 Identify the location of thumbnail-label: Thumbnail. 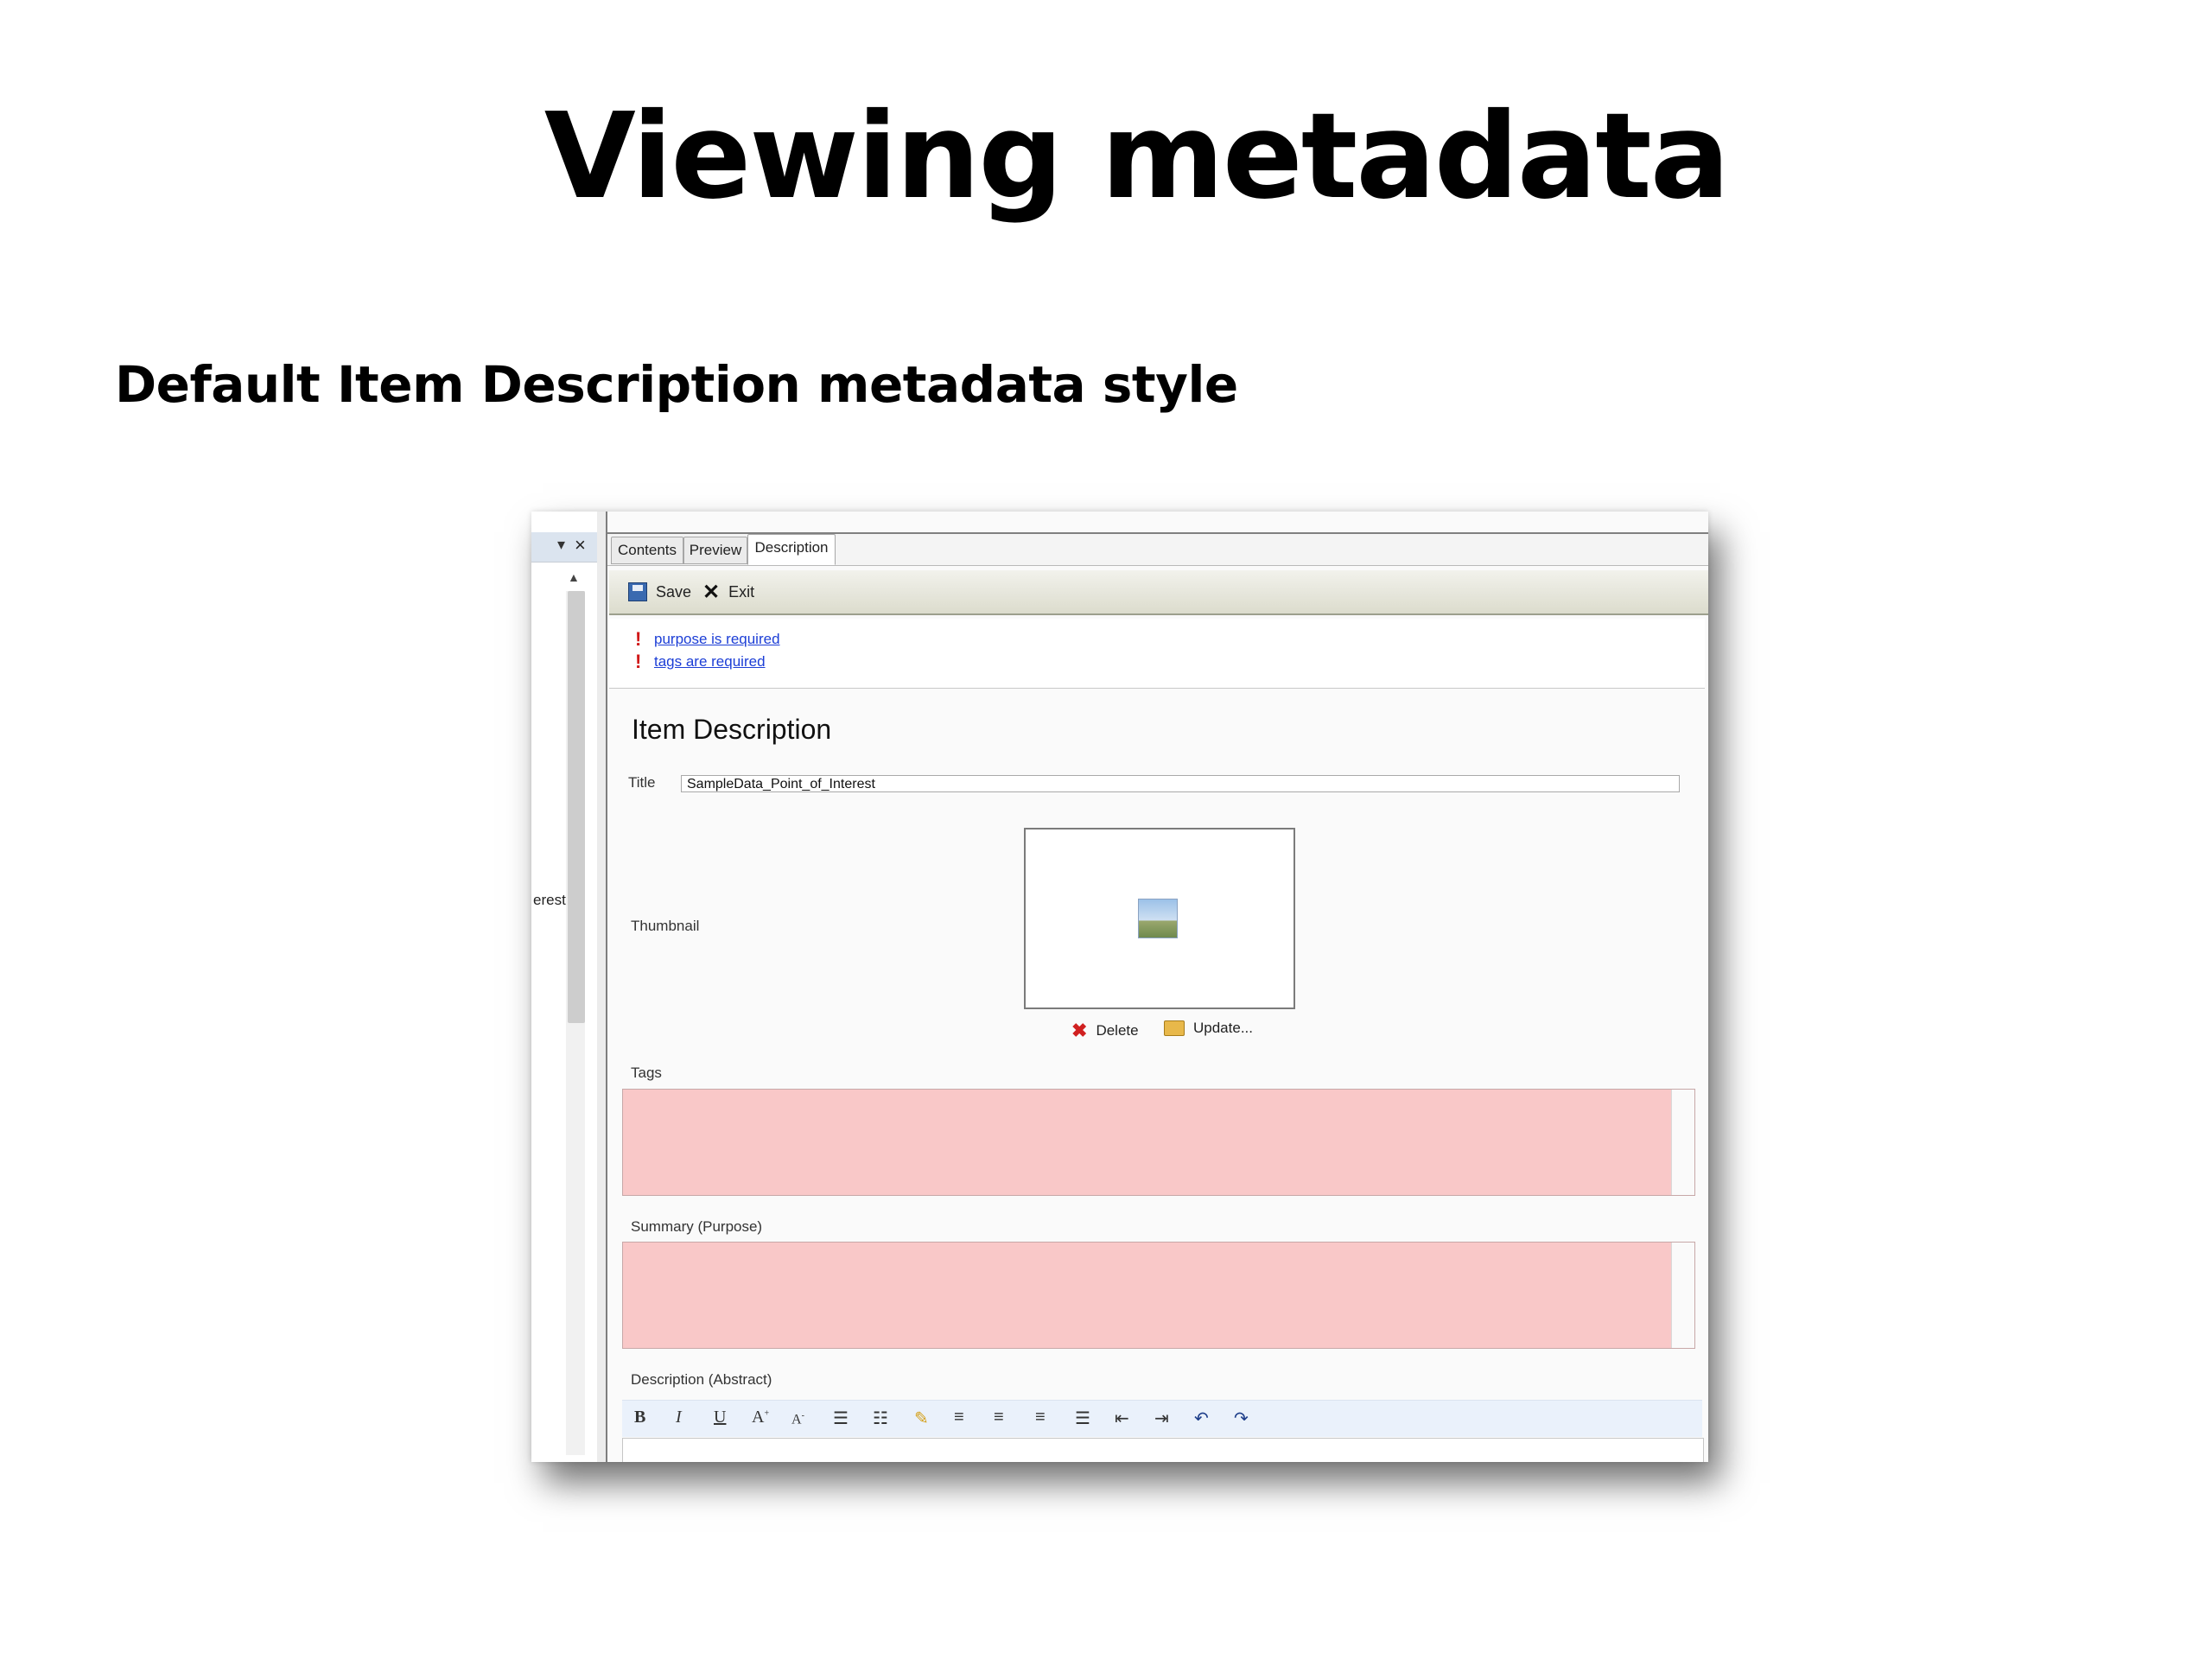
(665, 926).